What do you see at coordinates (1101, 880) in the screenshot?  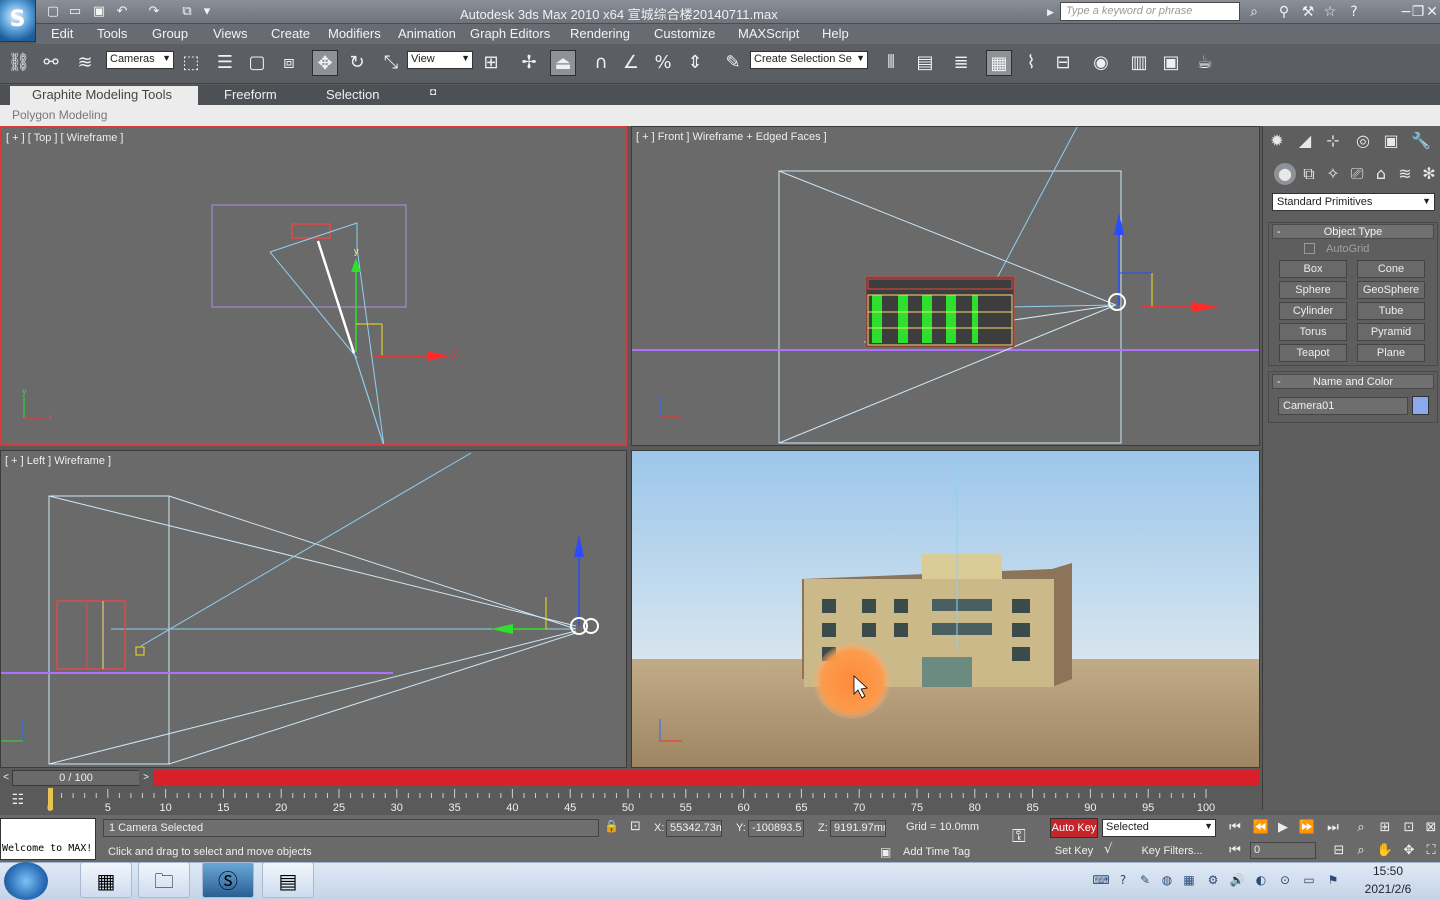 I see `tray-keyboard-icon: ⌨` at bounding box center [1101, 880].